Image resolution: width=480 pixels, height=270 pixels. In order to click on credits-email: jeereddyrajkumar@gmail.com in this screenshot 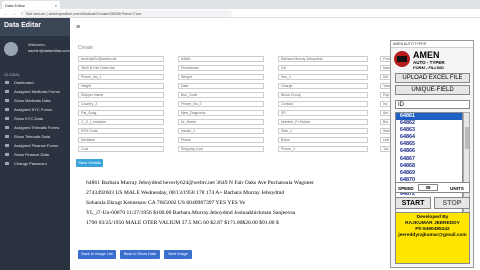, I will do `click(432, 235)`.